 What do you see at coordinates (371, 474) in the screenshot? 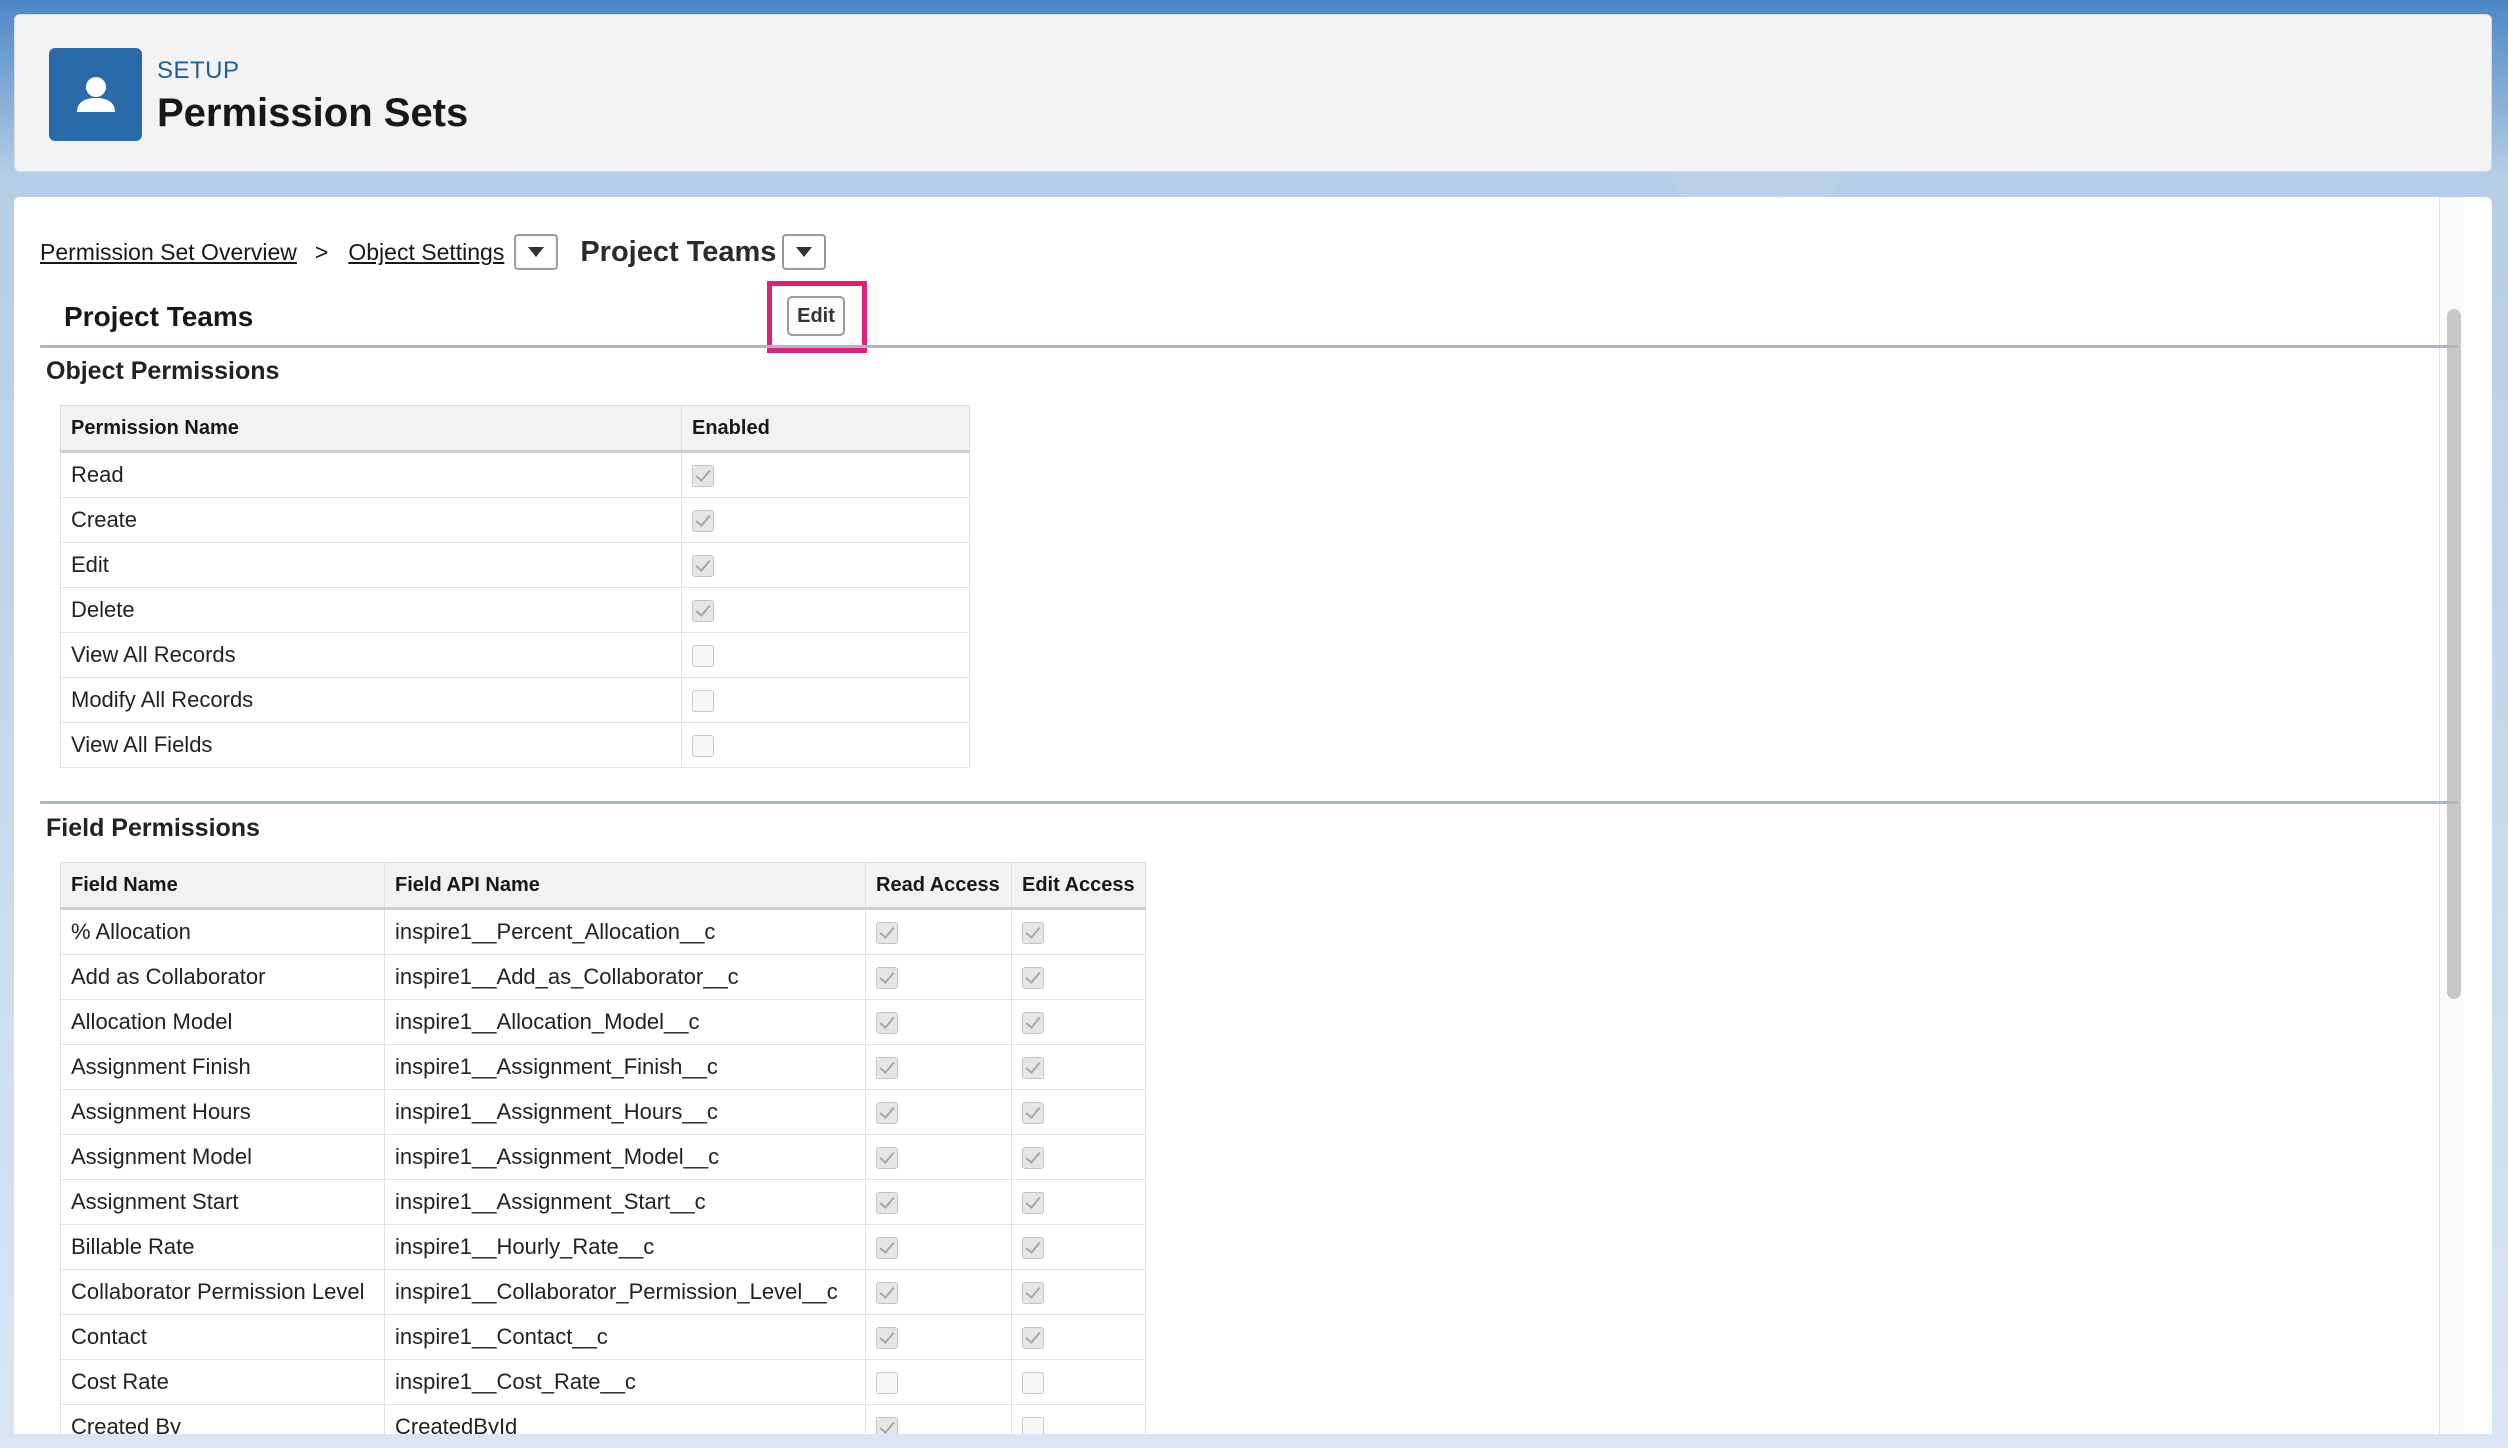
I see `permission-name: Read` at bounding box center [371, 474].